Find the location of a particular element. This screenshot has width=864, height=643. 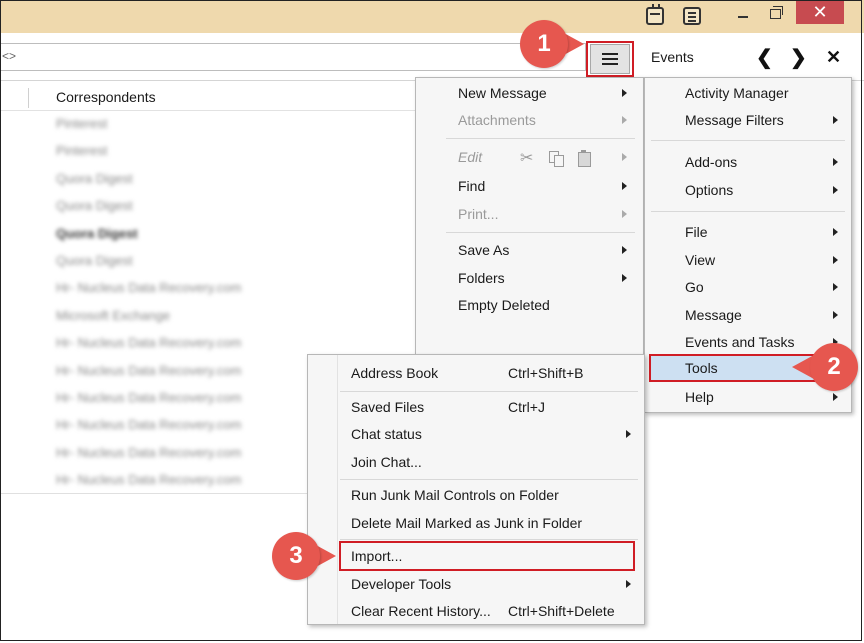

copy-icon is located at coordinates (556, 158).